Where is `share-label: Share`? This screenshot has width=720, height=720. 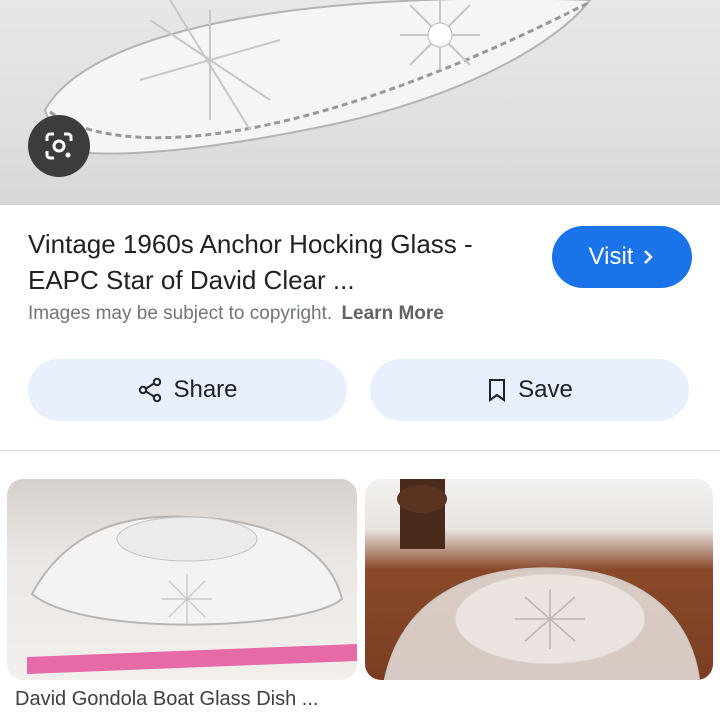
share-label: Share is located at coordinates (205, 389).